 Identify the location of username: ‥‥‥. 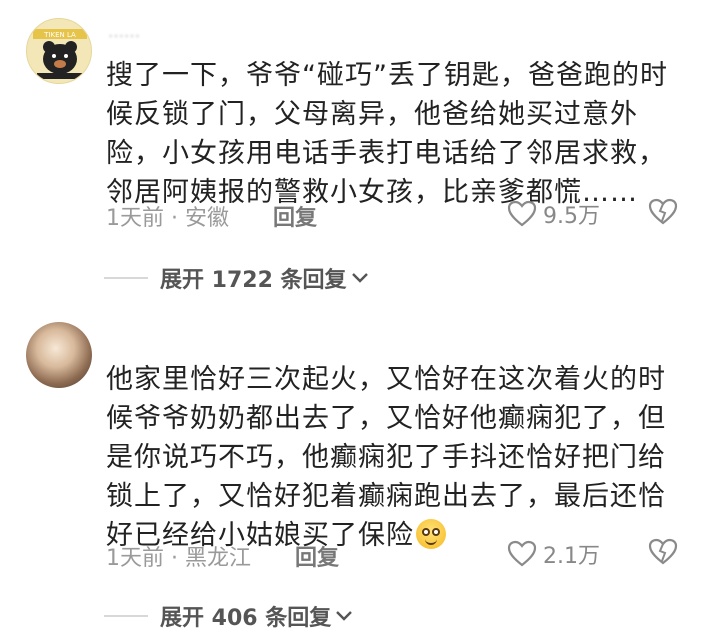
(124, 31).